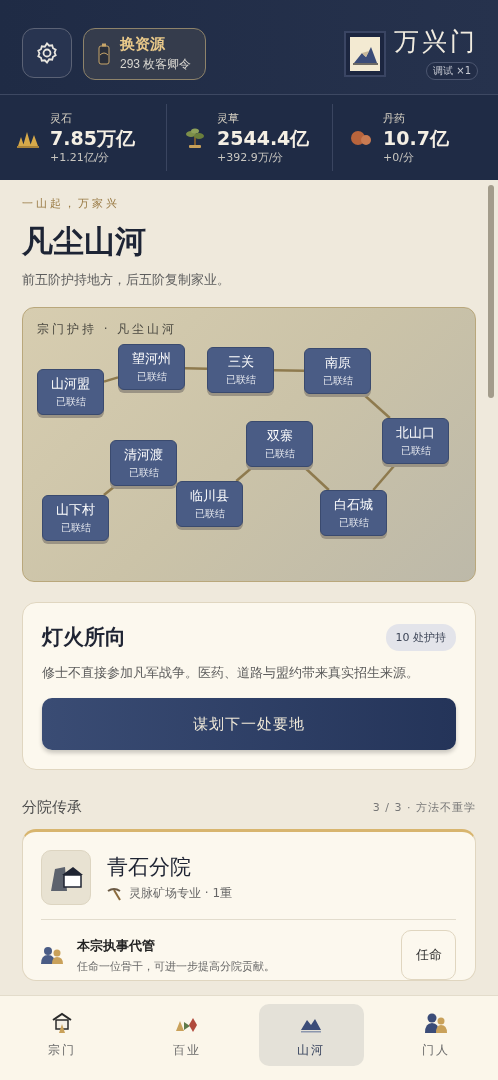 The image size is (498, 1080). I want to click on section-summary: 3 / 3 · 方法不重学, so click(424, 807).